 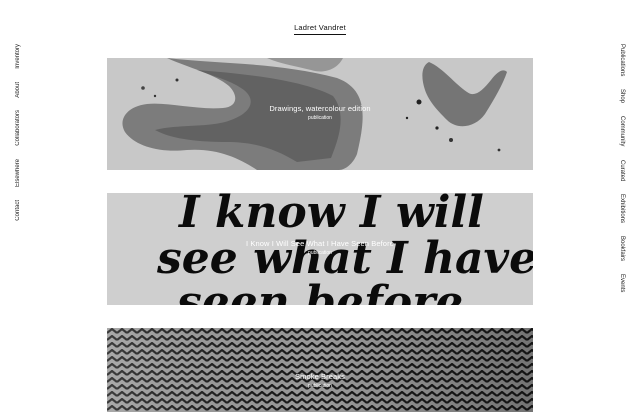 I want to click on publication-card-smoke-breaks: Smoke Breaks publication, so click(x=320, y=370).